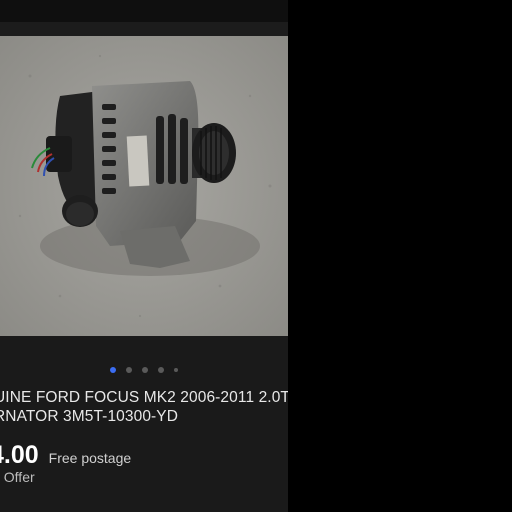 This screenshot has height=512, width=512. Describe the element at coordinates (144, 11) in the screenshot. I see `top-bar` at that location.